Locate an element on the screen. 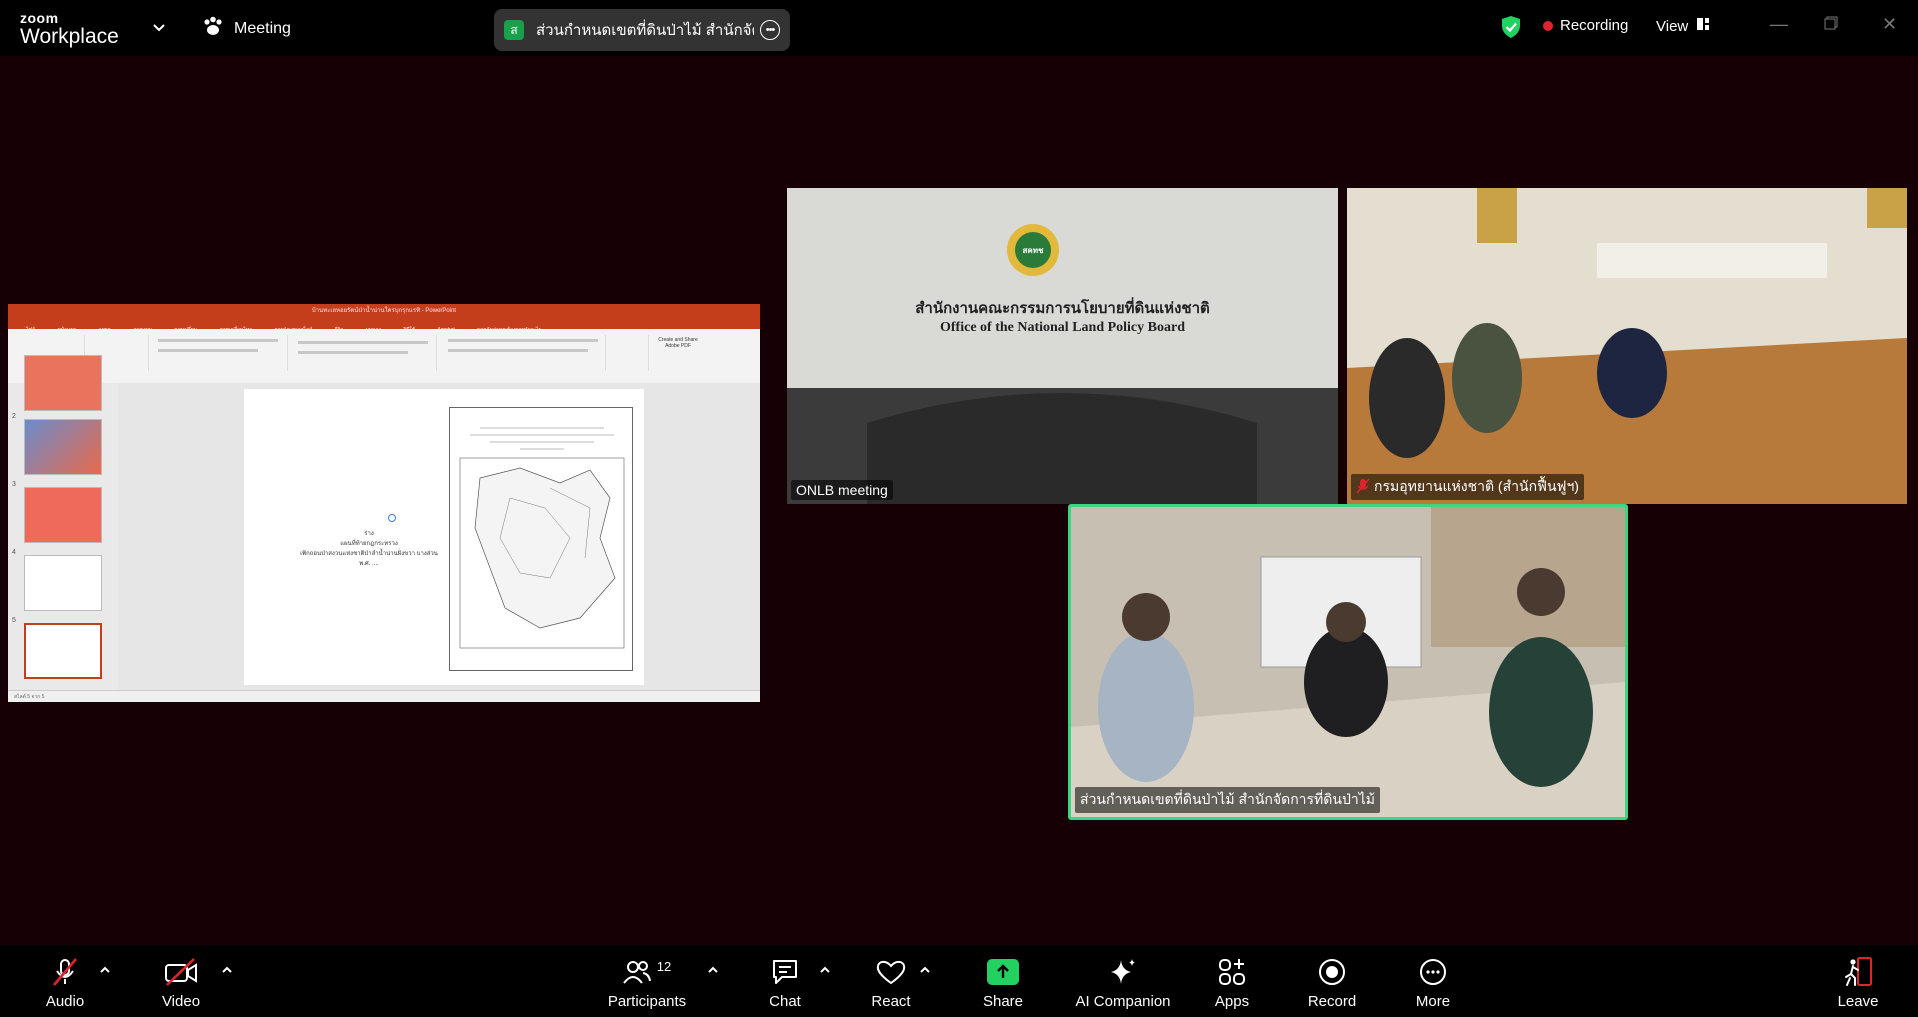 This screenshot has width=1918, height=1017. brand-top: zoom is located at coordinates (39, 18).